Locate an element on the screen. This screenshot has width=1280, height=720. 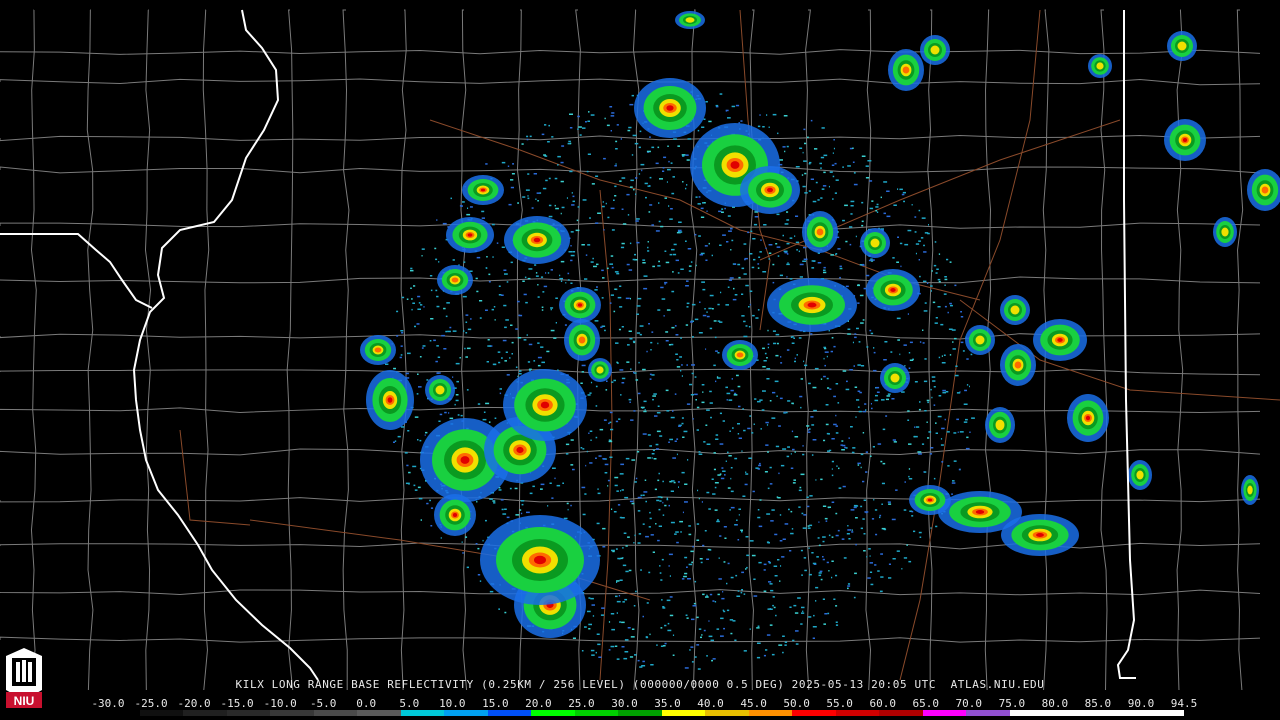
colorbar-tick-label: -15.0 is located at coordinates (237, 703).